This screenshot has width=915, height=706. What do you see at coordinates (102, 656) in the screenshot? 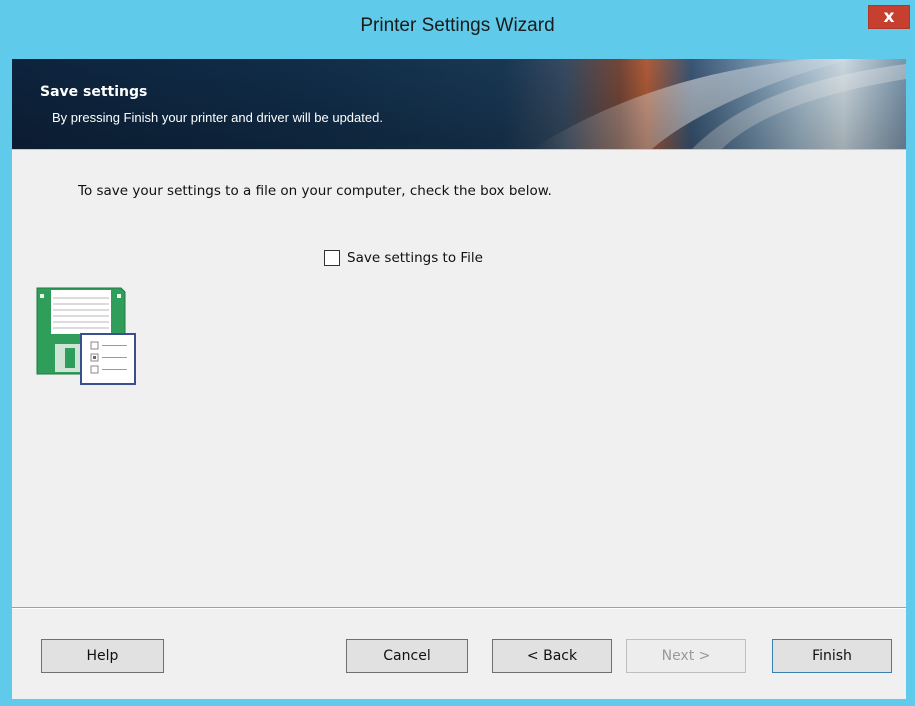
I see `help-button: Help` at bounding box center [102, 656].